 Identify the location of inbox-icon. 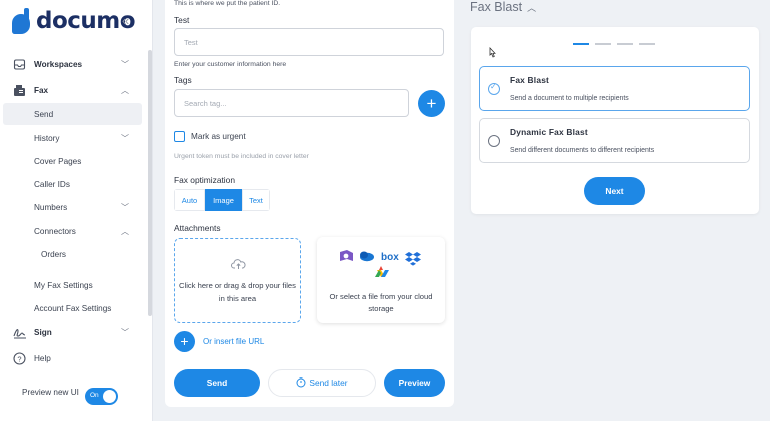
(19, 64).